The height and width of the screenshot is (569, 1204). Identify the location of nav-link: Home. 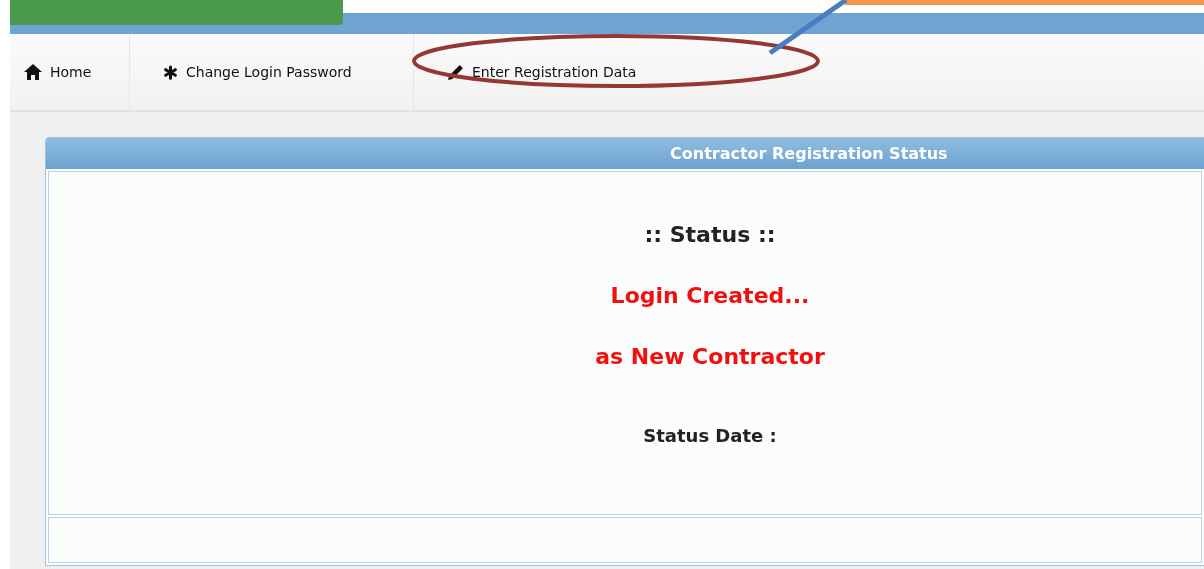
(69, 72).